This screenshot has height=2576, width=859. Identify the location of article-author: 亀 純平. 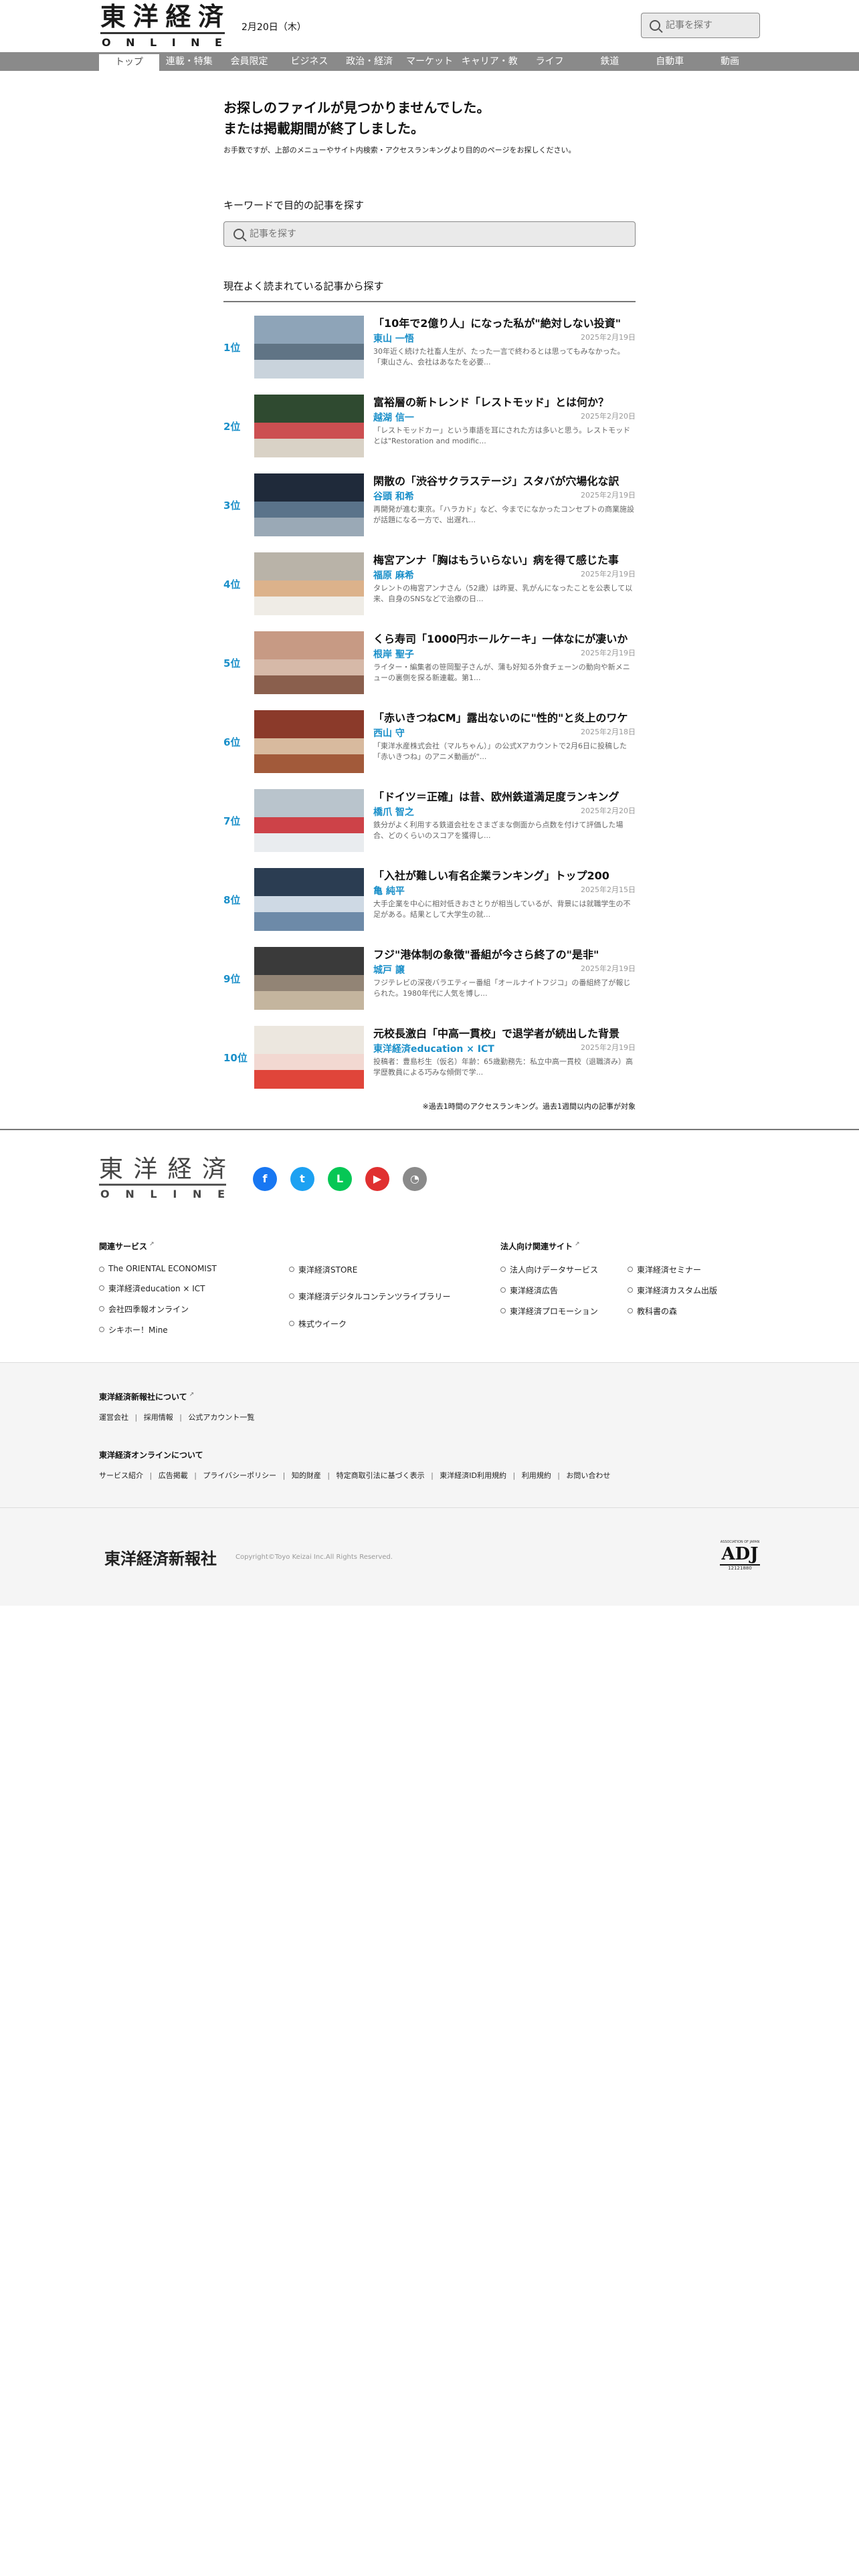
(389, 890).